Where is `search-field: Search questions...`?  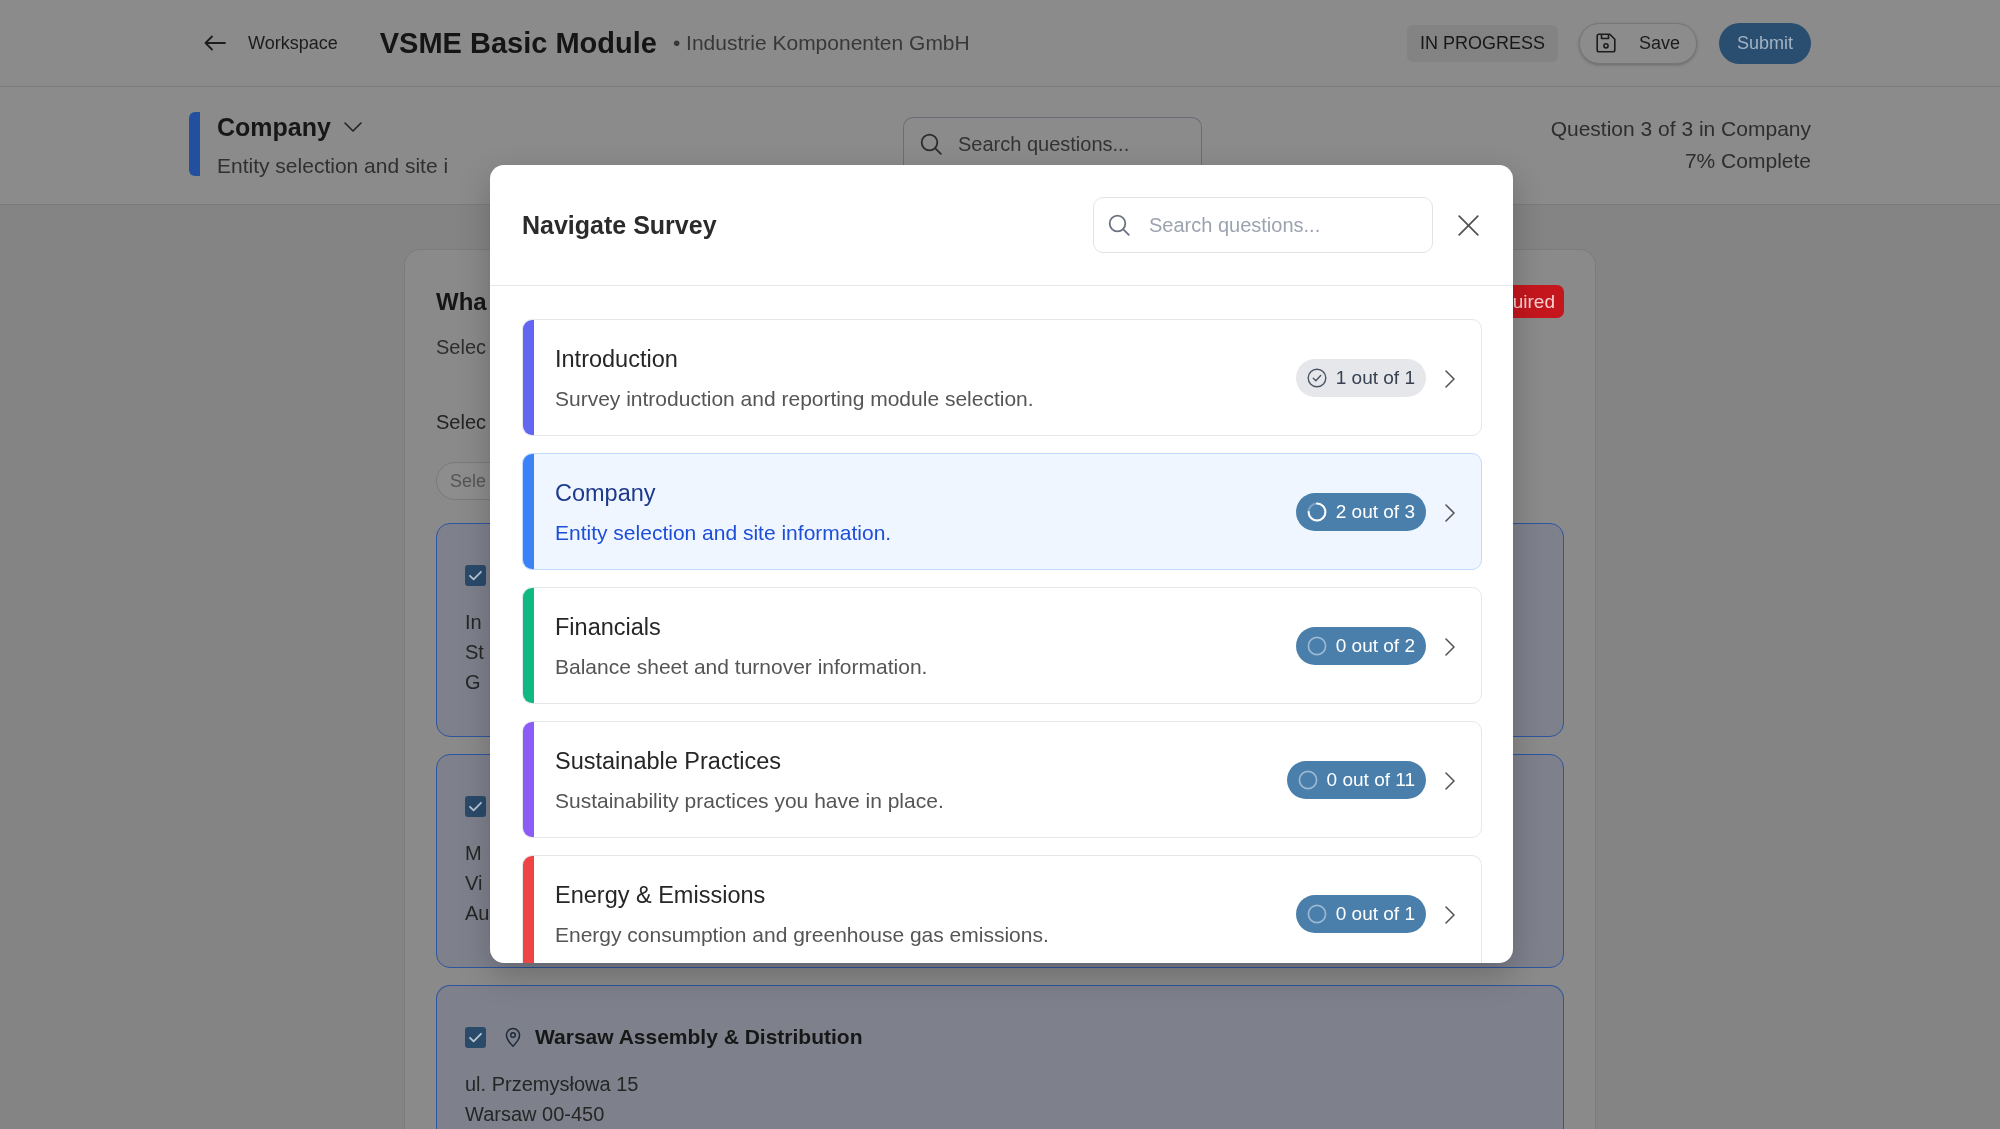 search-field: Search questions... is located at coordinates (1052, 141).